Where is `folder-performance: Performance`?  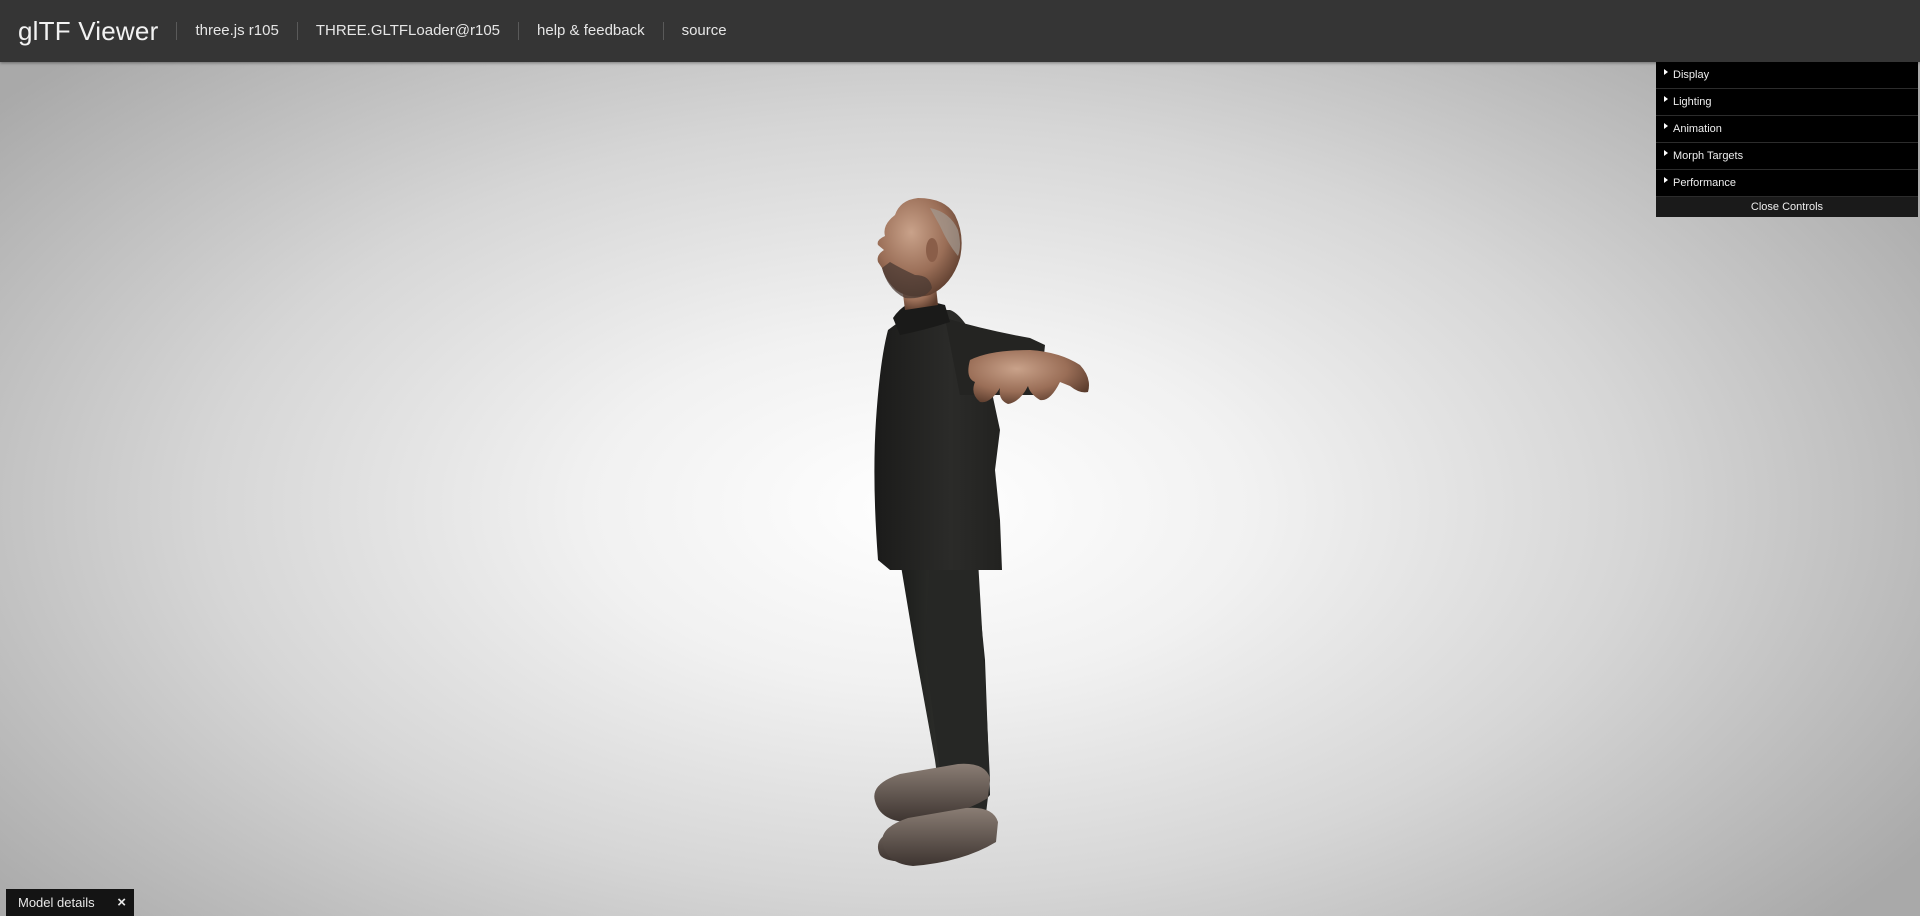 folder-performance: Performance is located at coordinates (1787, 183).